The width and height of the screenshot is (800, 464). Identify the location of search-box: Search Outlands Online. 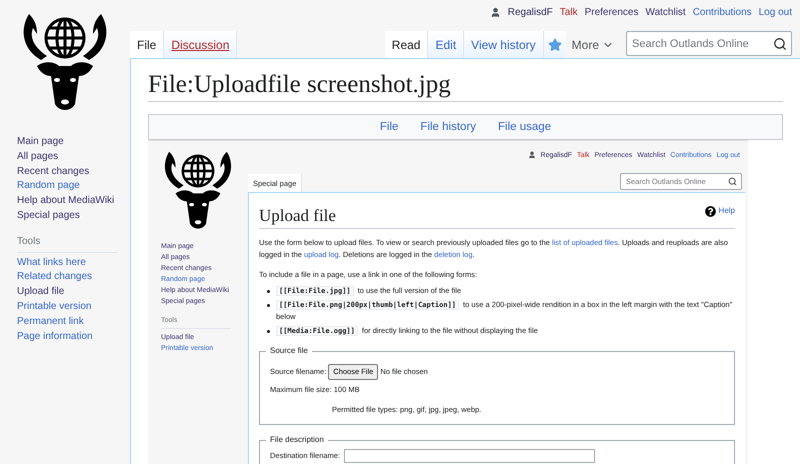
(709, 43).